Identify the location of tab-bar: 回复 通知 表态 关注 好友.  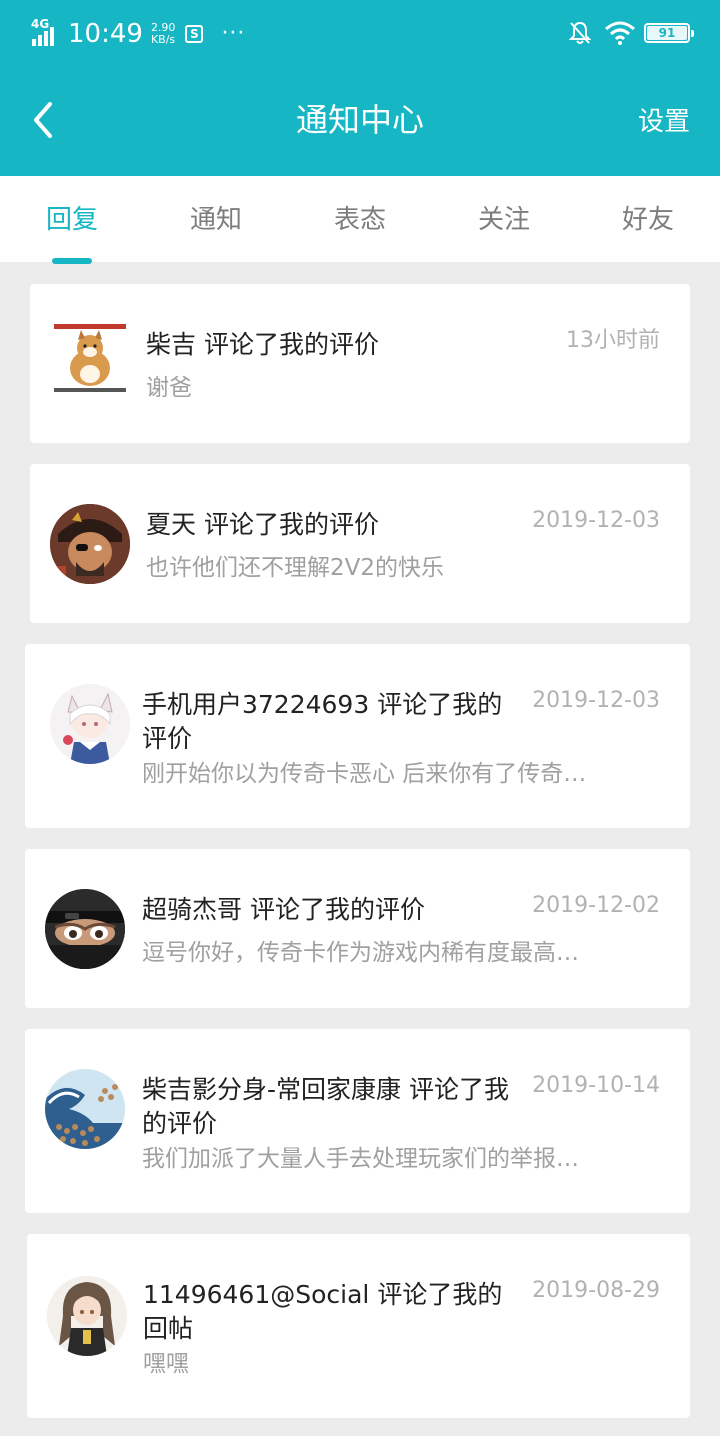
(360, 219).